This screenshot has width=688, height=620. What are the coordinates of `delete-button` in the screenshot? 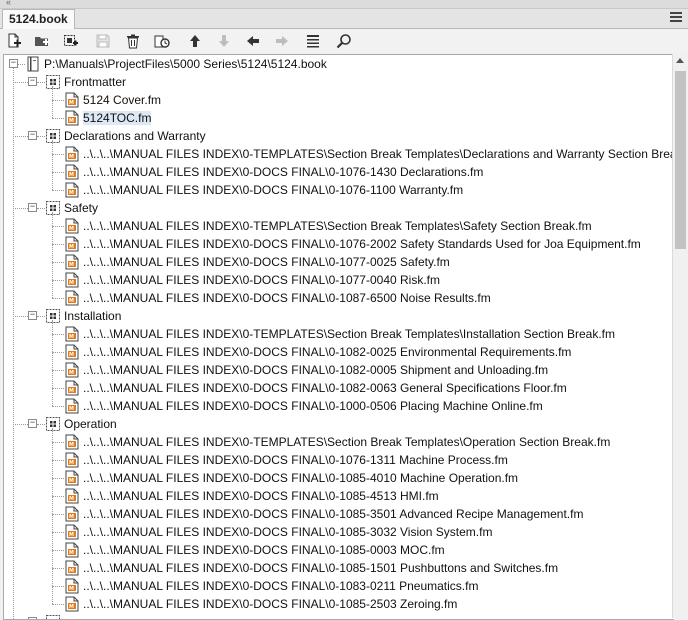 It's located at (133, 41).